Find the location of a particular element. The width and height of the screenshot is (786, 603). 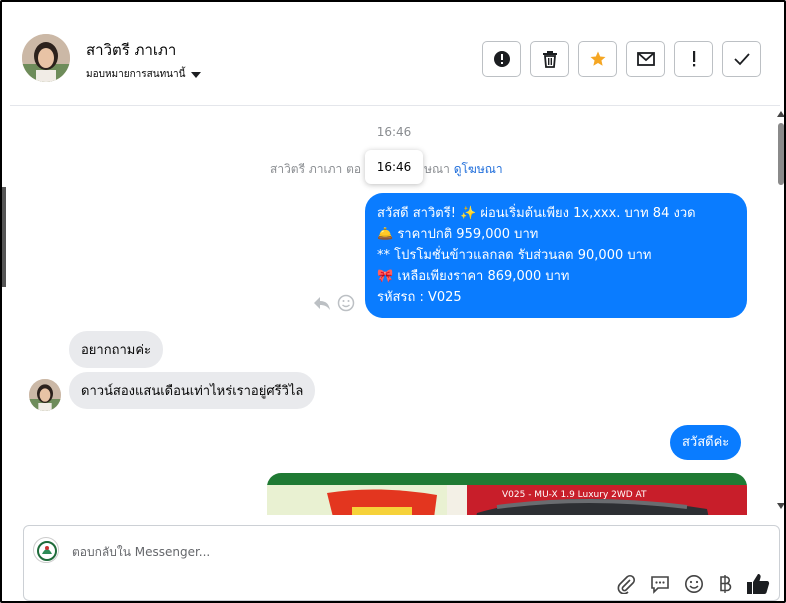

time-tooltip: 16:46 is located at coordinates (394, 167).